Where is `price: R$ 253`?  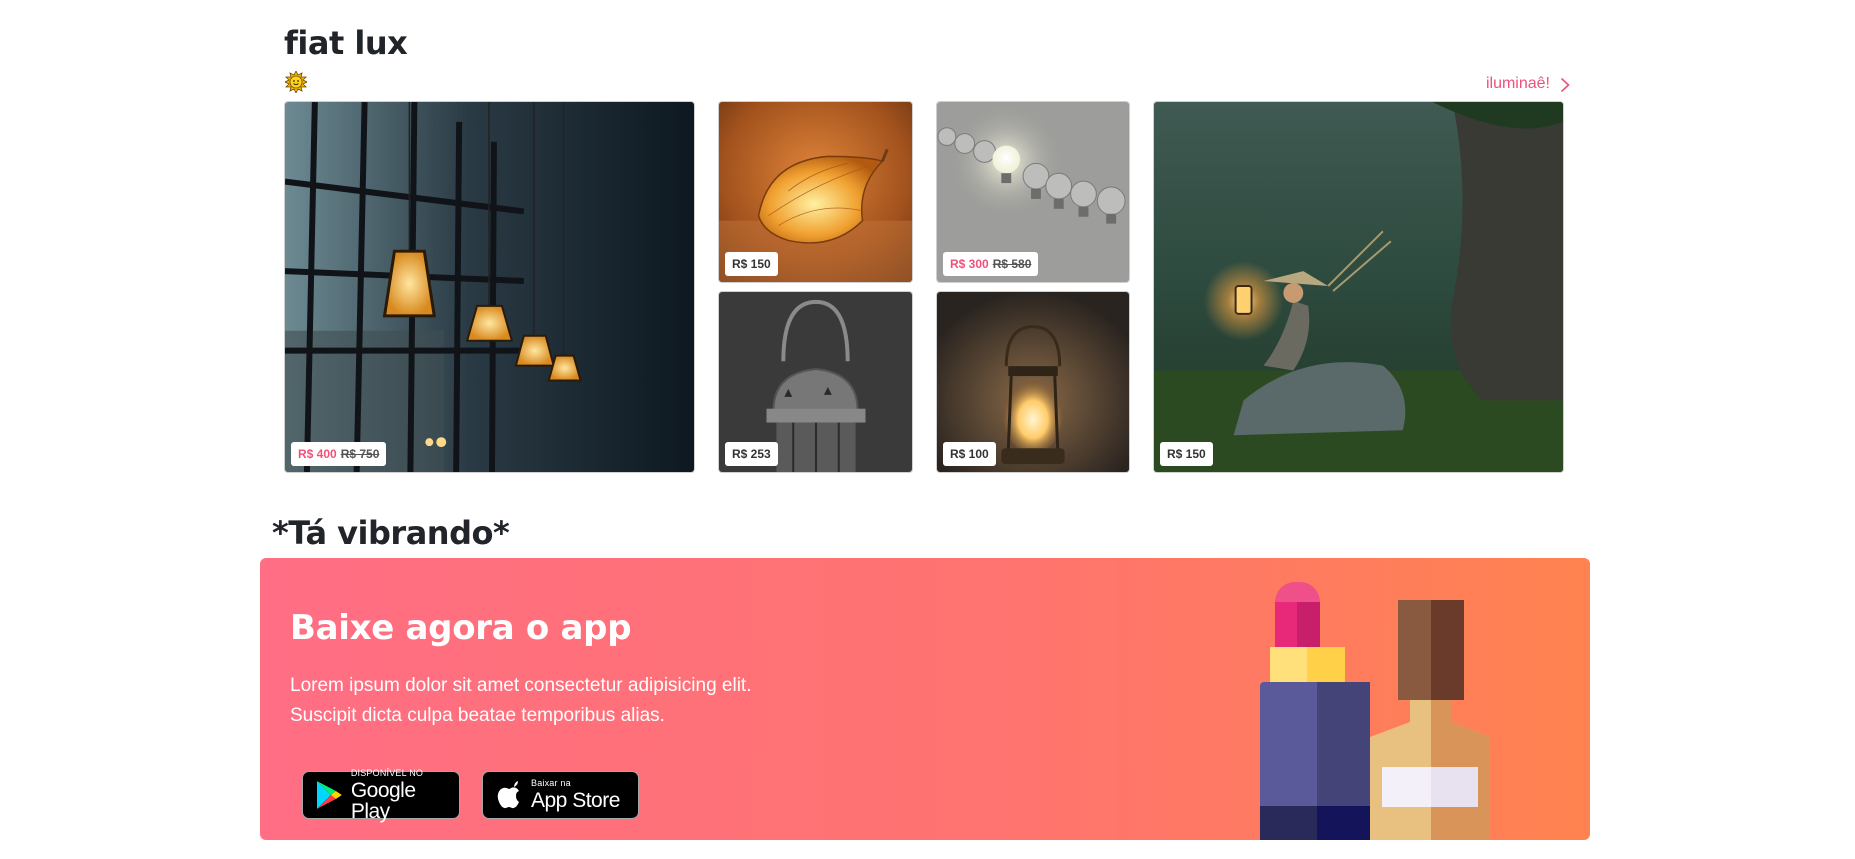 price: R$ 253 is located at coordinates (751, 454).